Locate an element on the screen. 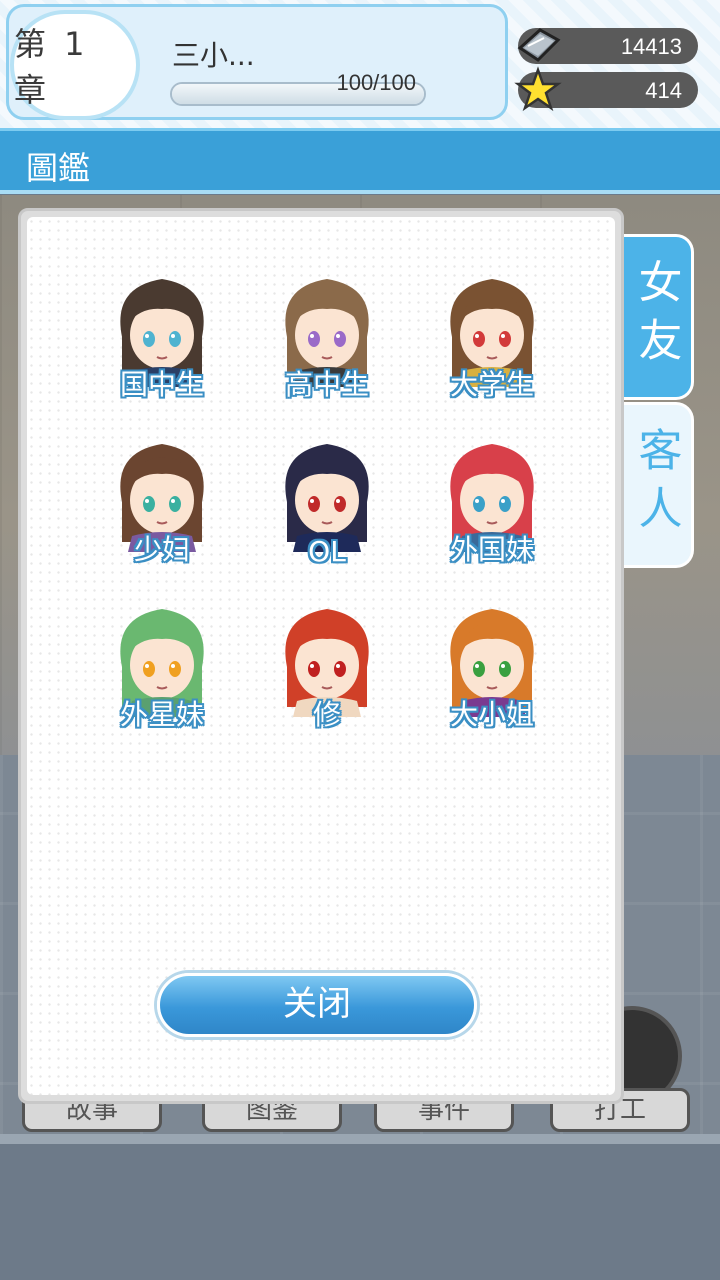  top-hud: 第 1 章 三小... 100/100 14413 414 is located at coordinates (360, 64).